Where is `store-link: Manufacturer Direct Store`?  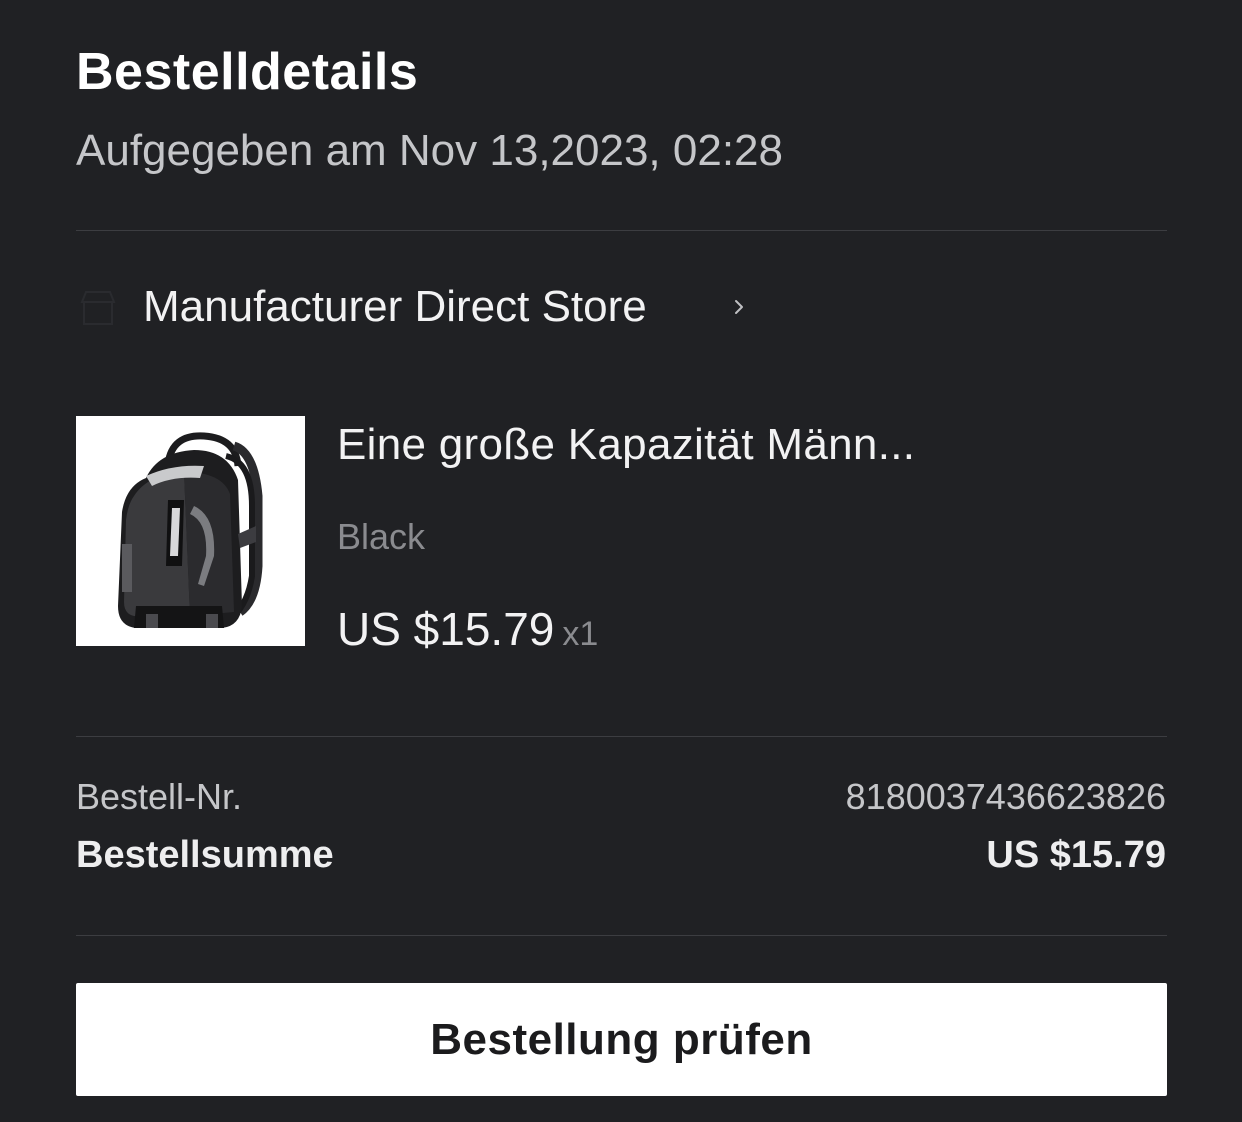 store-link: Manufacturer Direct Store is located at coordinates (426, 308).